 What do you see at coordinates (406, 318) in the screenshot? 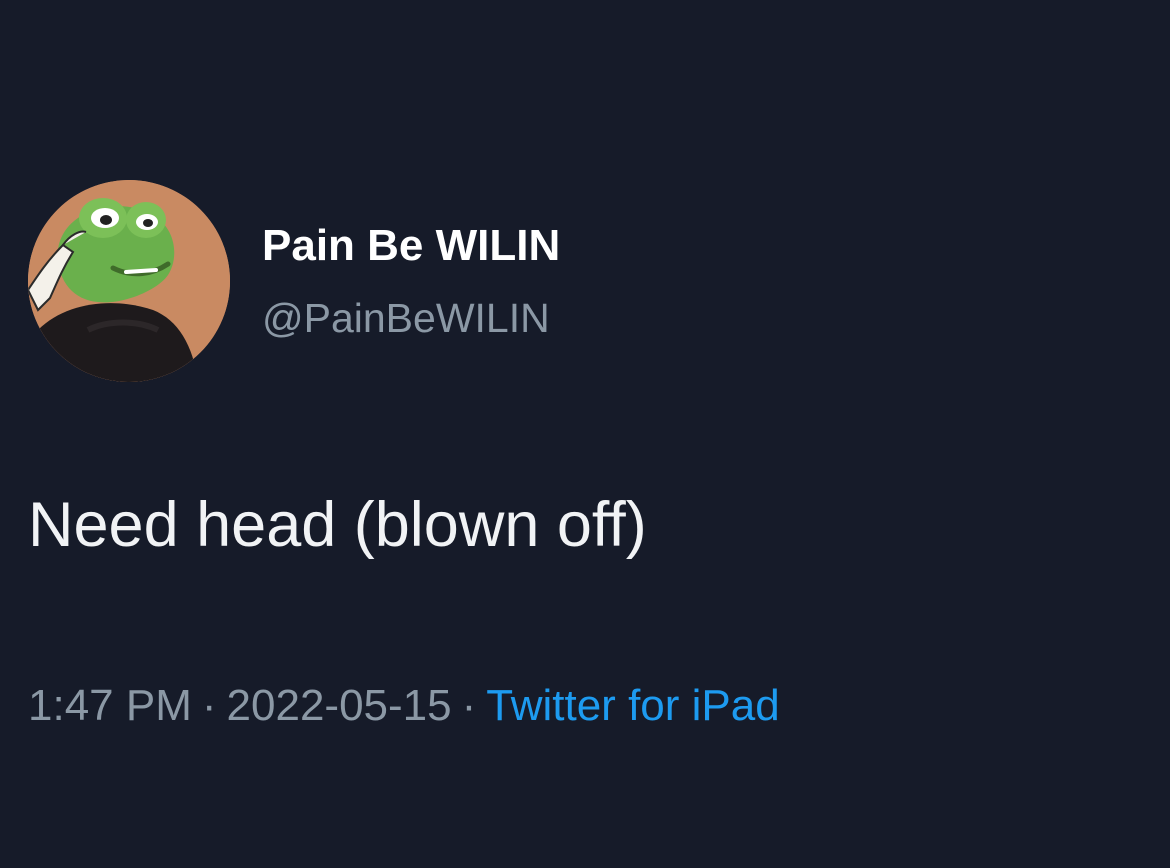
I see `user-handle: @PainBeWILIN` at bounding box center [406, 318].